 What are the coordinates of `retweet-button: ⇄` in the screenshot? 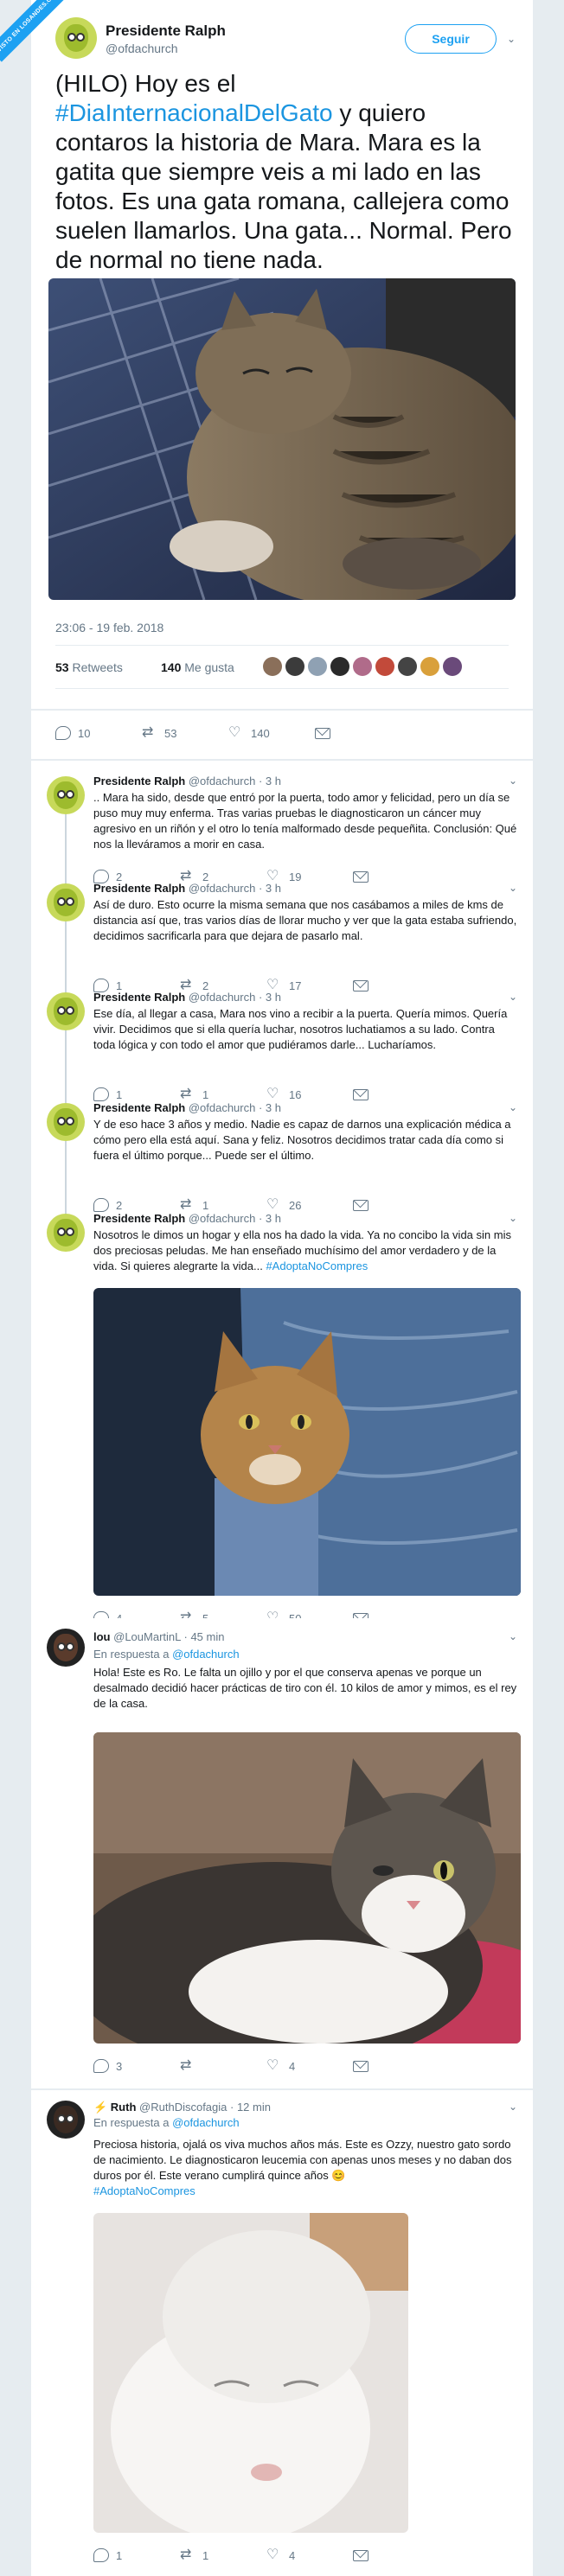 It's located at (223, 2066).